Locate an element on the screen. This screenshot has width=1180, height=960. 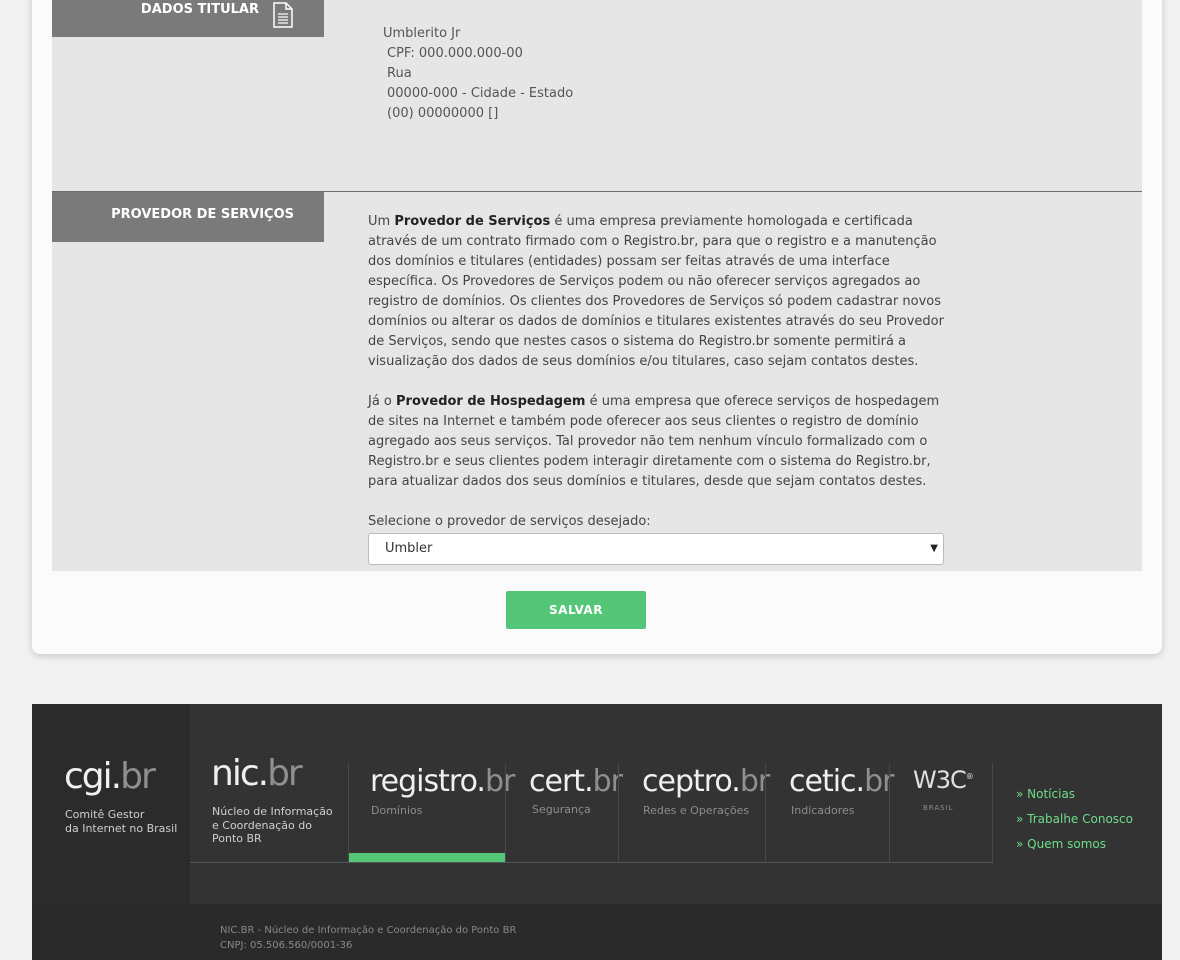
active-tile-indicator is located at coordinates (427, 857).